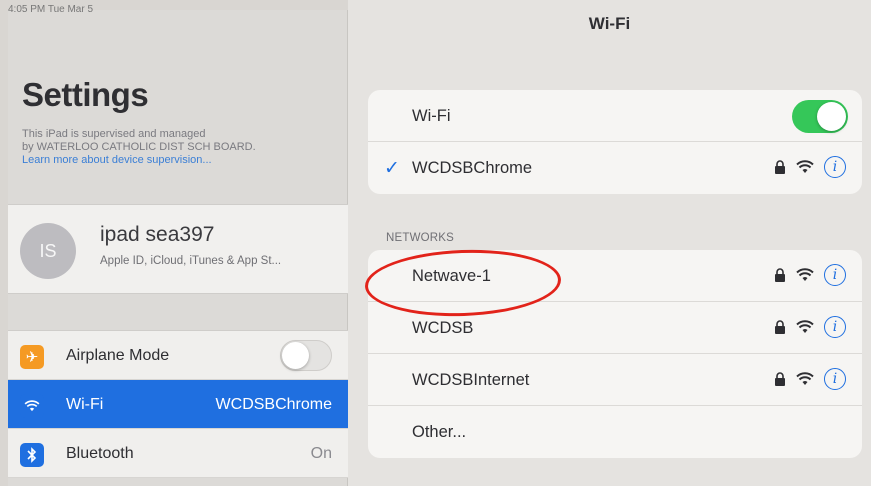  What do you see at coordinates (51, 9) in the screenshot?
I see `status-bar: 4:05 PM Tue Mar 5` at bounding box center [51, 9].